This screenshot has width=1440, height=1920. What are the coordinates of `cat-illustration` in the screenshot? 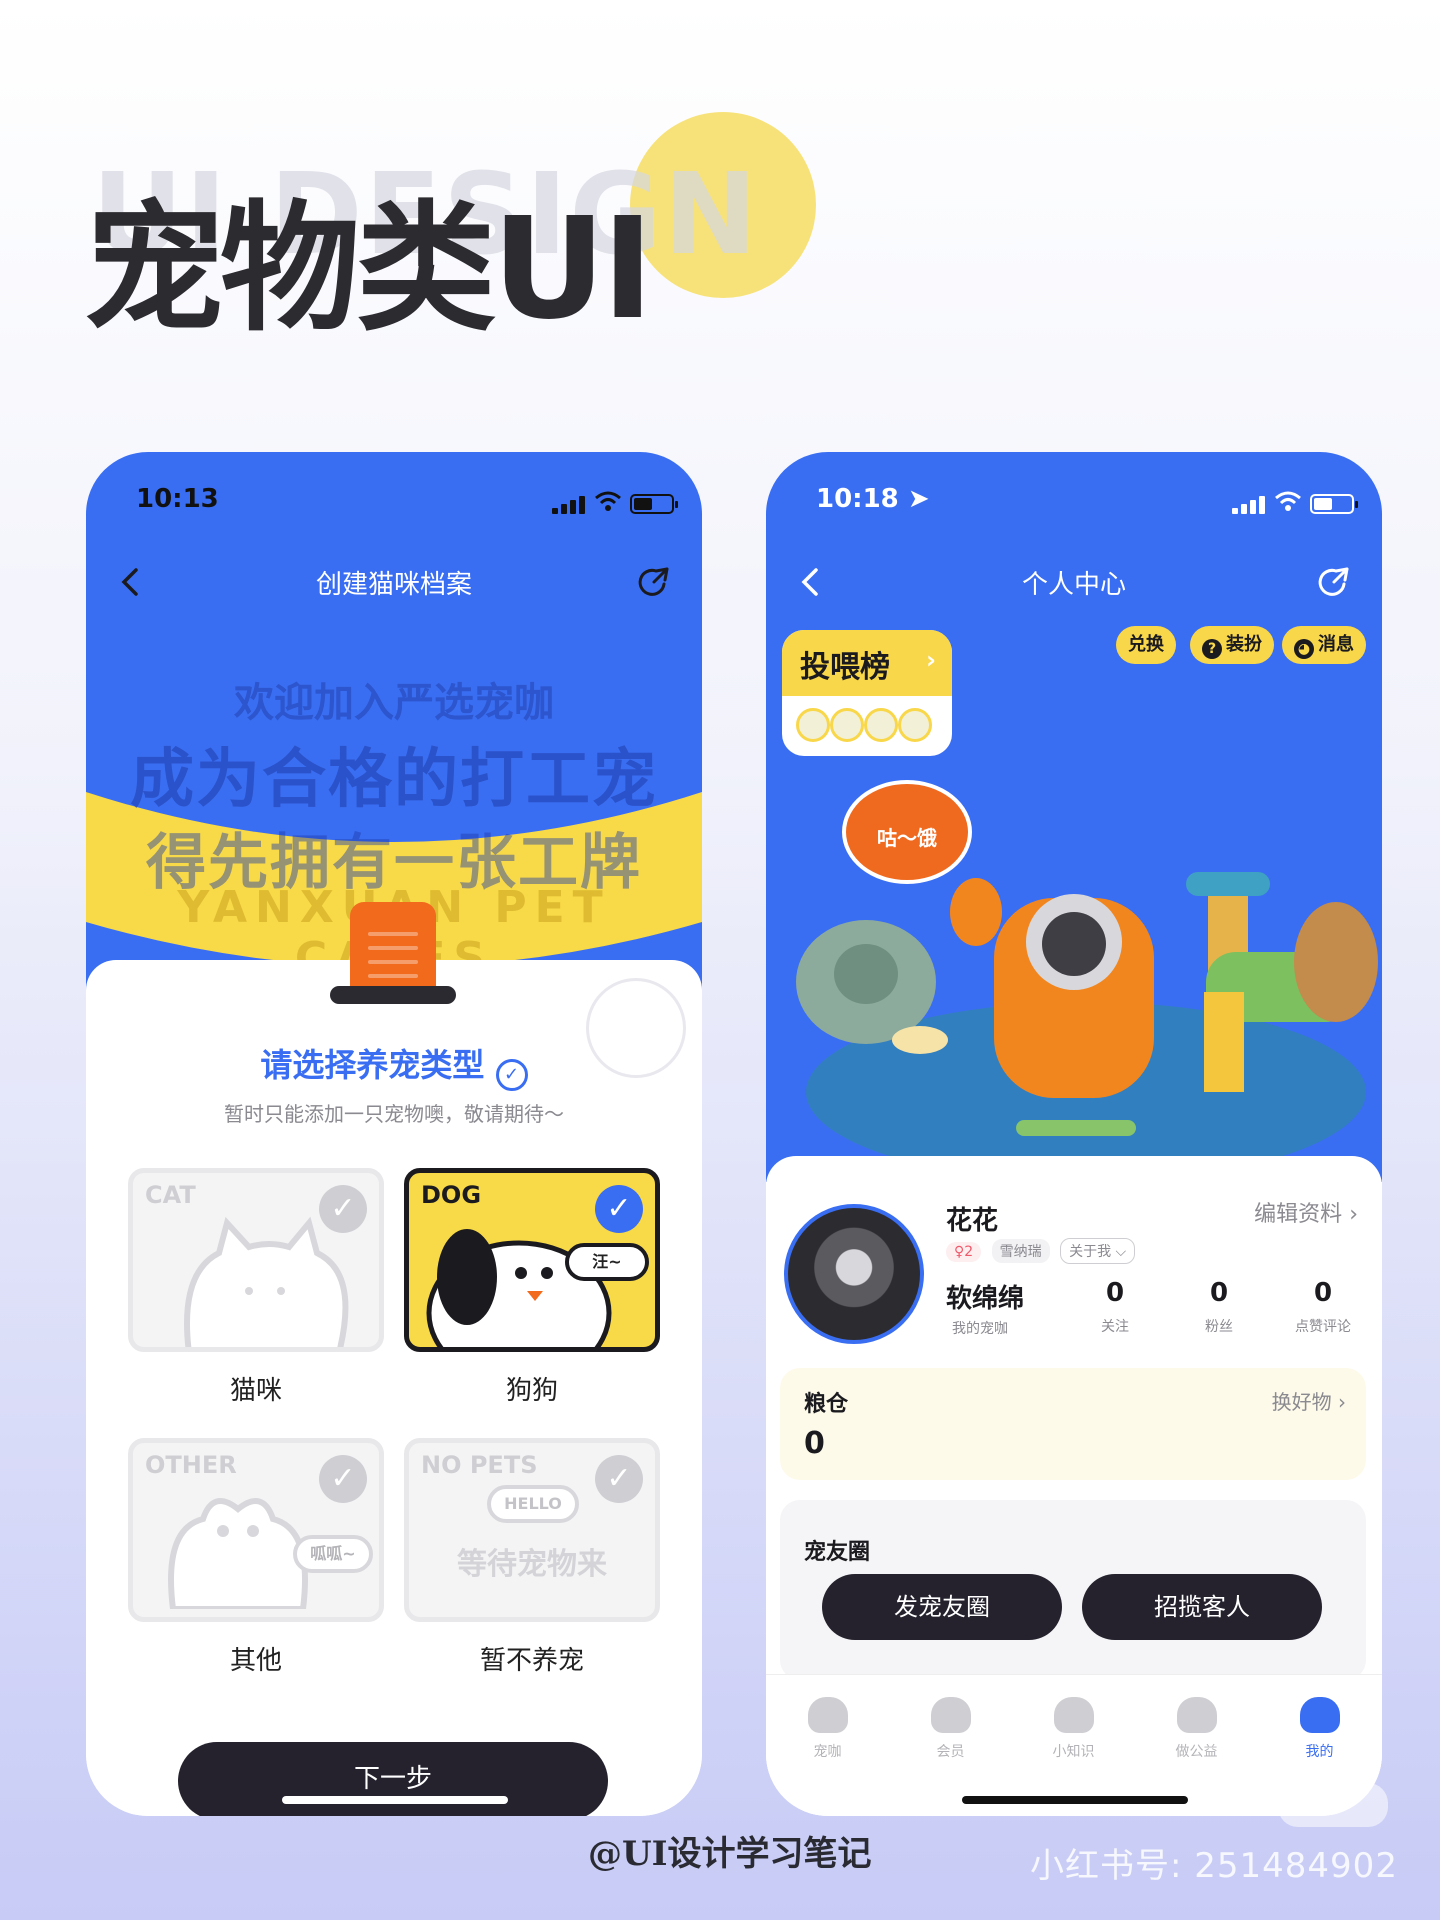 It's located at (266, 1281).